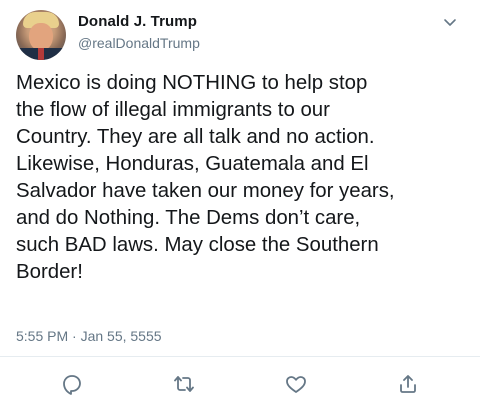 This screenshot has width=480, height=410. Describe the element at coordinates (139, 43) in the screenshot. I see `user-handle: @realDonaldTrump` at that location.